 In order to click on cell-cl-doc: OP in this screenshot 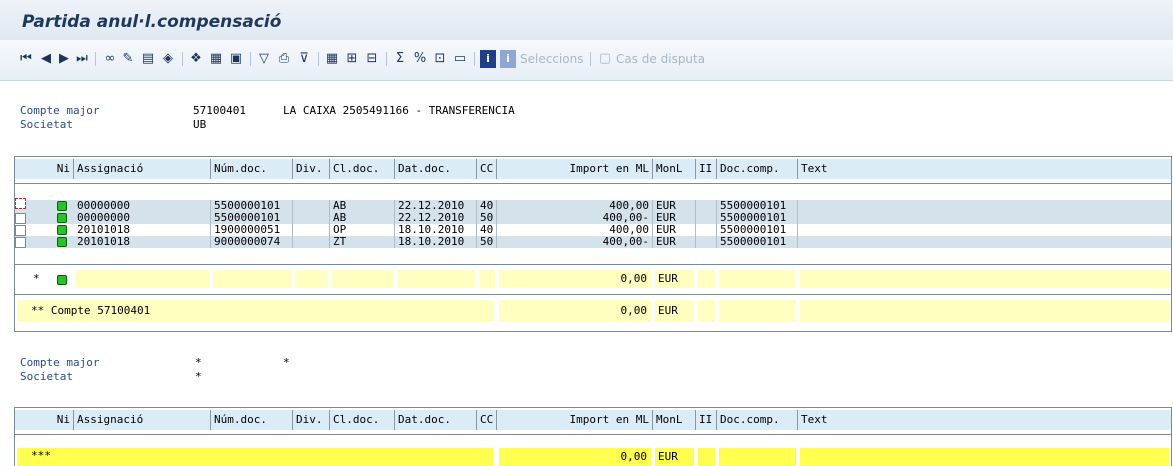, I will do `click(362, 230)`.